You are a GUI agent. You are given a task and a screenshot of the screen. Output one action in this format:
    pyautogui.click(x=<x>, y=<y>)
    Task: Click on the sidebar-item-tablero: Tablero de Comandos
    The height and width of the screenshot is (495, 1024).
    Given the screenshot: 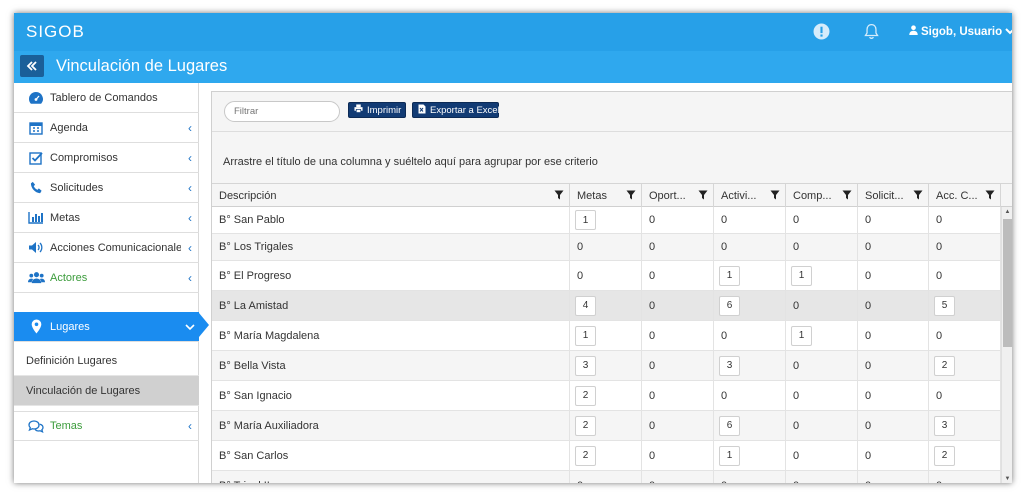 What is the action you would take?
    pyautogui.click(x=106, y=98)
    